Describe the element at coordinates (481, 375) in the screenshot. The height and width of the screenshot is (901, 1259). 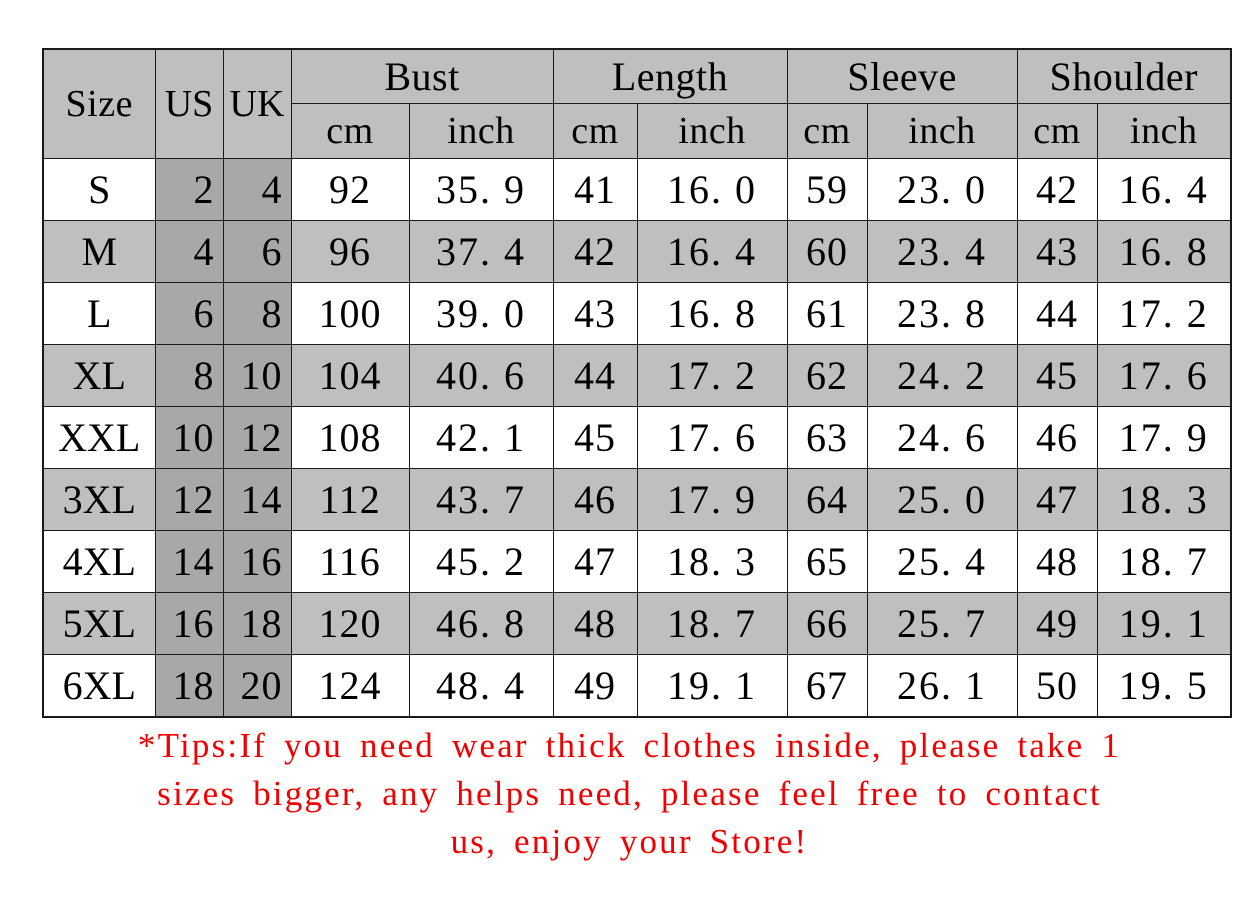
I see `cell-bust-inch: 40. 6` at that location.